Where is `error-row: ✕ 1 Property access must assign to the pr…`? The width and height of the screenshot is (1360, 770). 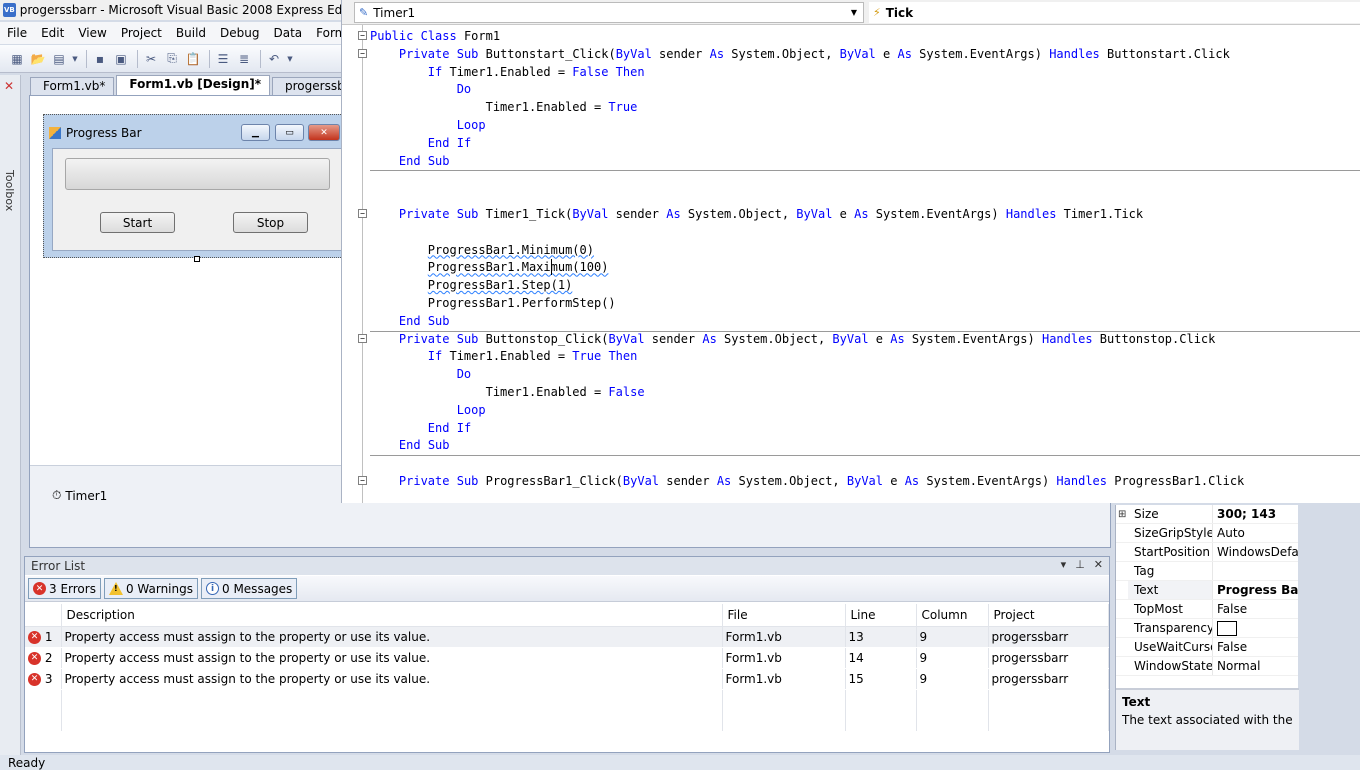
error-row: ✕ 1 Property access must assign to the pr… is located at coordinates (567, 637).